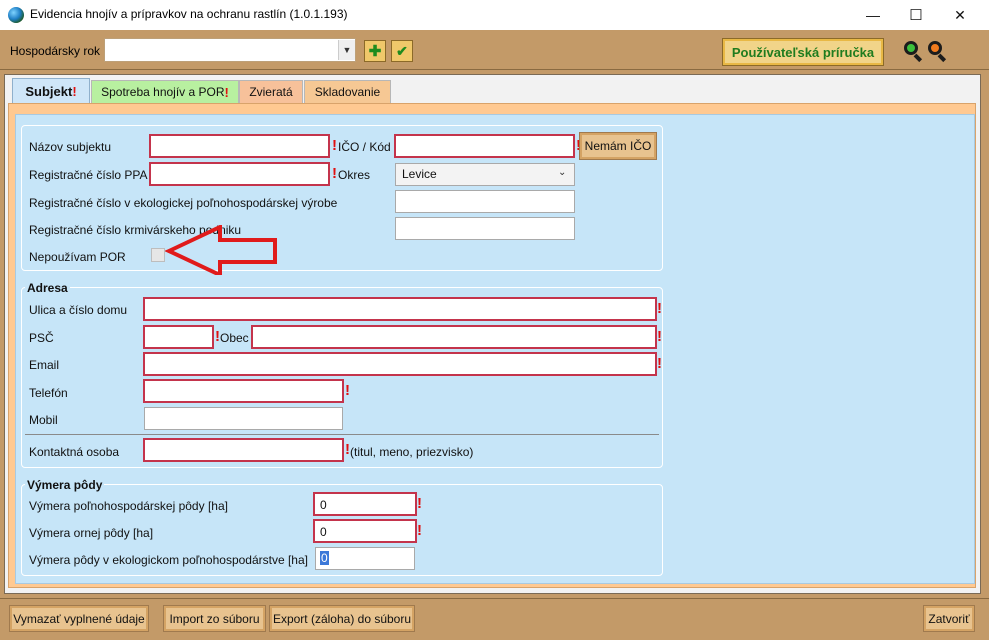  Describe the element at coordinates (74, 452) in the screenshot. I see `contact-label: Kontaktná osoba` at that location.